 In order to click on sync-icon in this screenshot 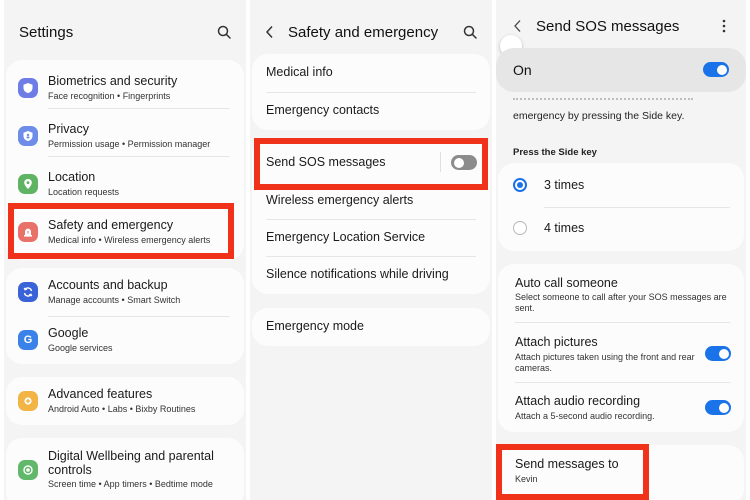, I will do `click(28, 292)`.